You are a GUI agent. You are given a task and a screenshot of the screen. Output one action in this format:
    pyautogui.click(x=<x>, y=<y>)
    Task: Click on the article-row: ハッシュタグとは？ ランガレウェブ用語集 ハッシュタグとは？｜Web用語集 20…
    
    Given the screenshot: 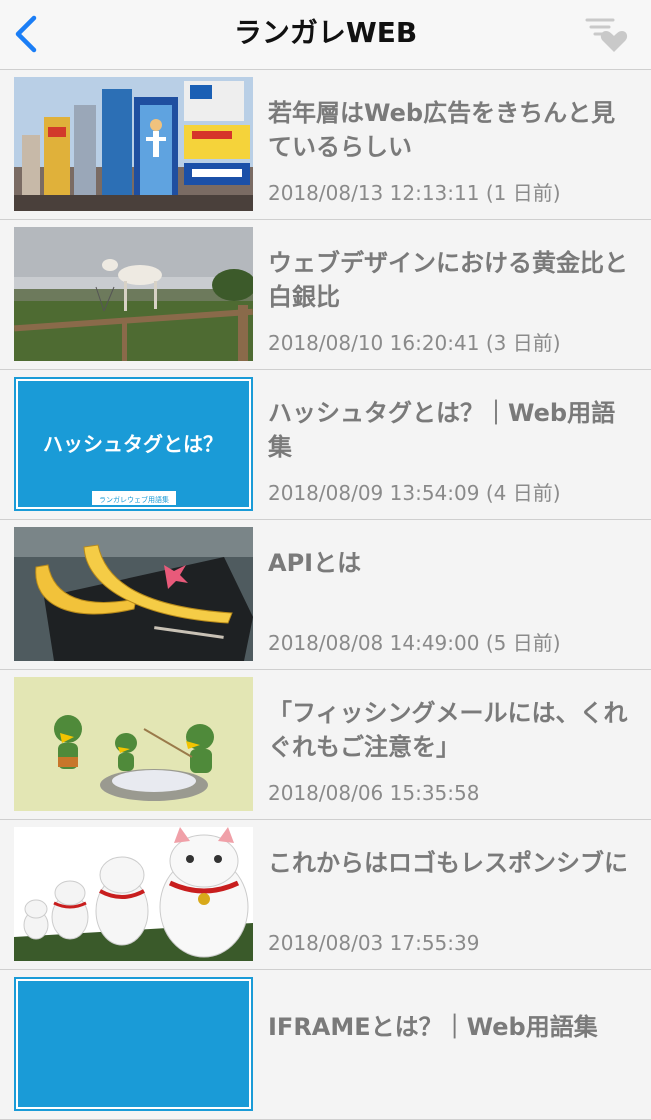 What is the action you would take?
    pyautogui.click(x=325, y=445)
    